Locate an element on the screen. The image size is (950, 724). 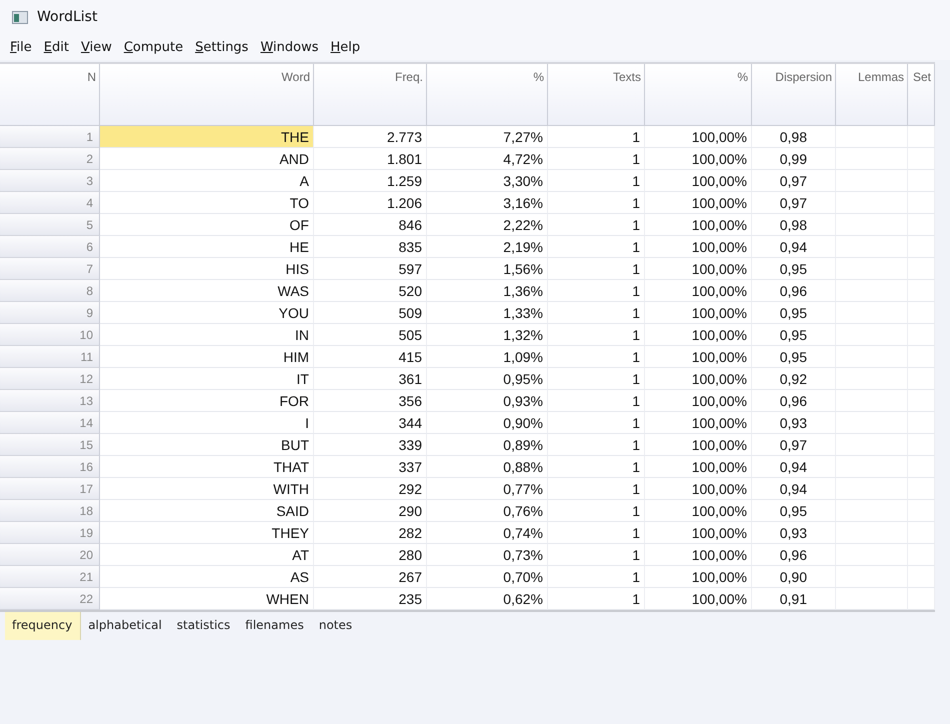
word-cell: IN is located at coordinates (207, 335).